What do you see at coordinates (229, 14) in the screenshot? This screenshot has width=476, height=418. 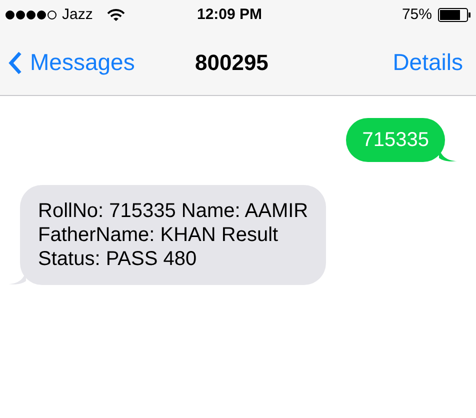 I see `clock-time: 12:09 PM` at bounding box center [229, 14].